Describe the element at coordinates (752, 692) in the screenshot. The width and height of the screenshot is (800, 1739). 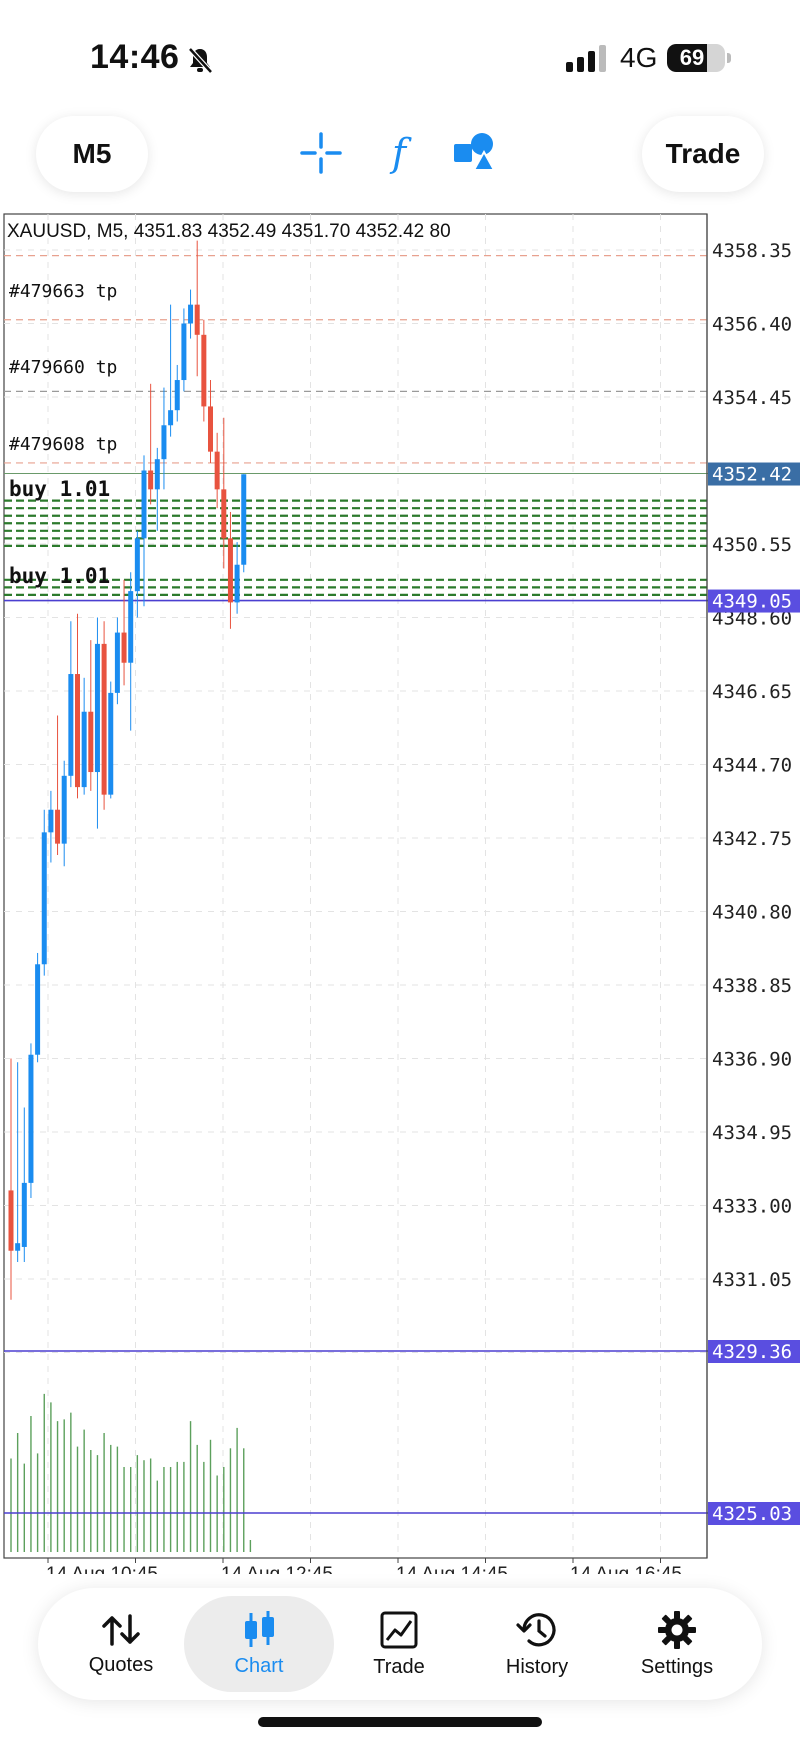
I see `y-axis-label: 4346.65` at that location.